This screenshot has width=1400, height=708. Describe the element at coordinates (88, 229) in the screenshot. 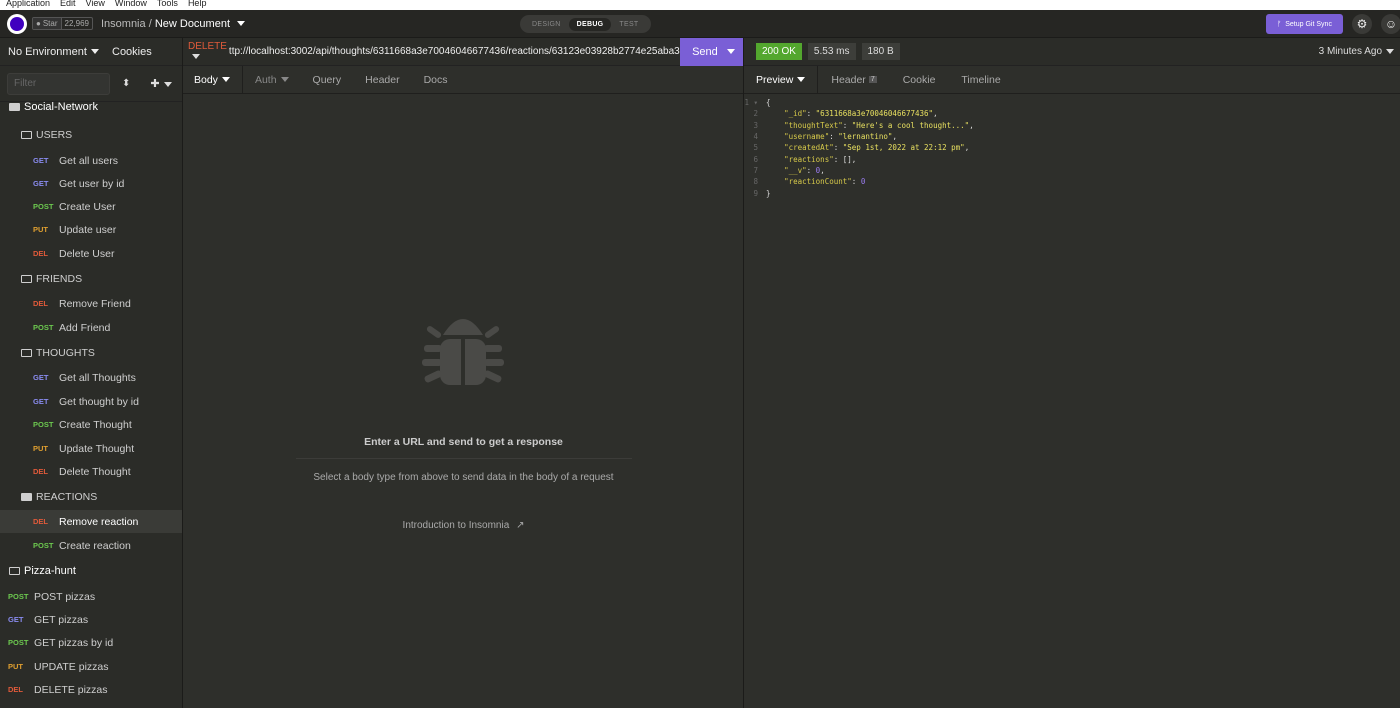

I see `sidebar-item-label: Update user` at that location.